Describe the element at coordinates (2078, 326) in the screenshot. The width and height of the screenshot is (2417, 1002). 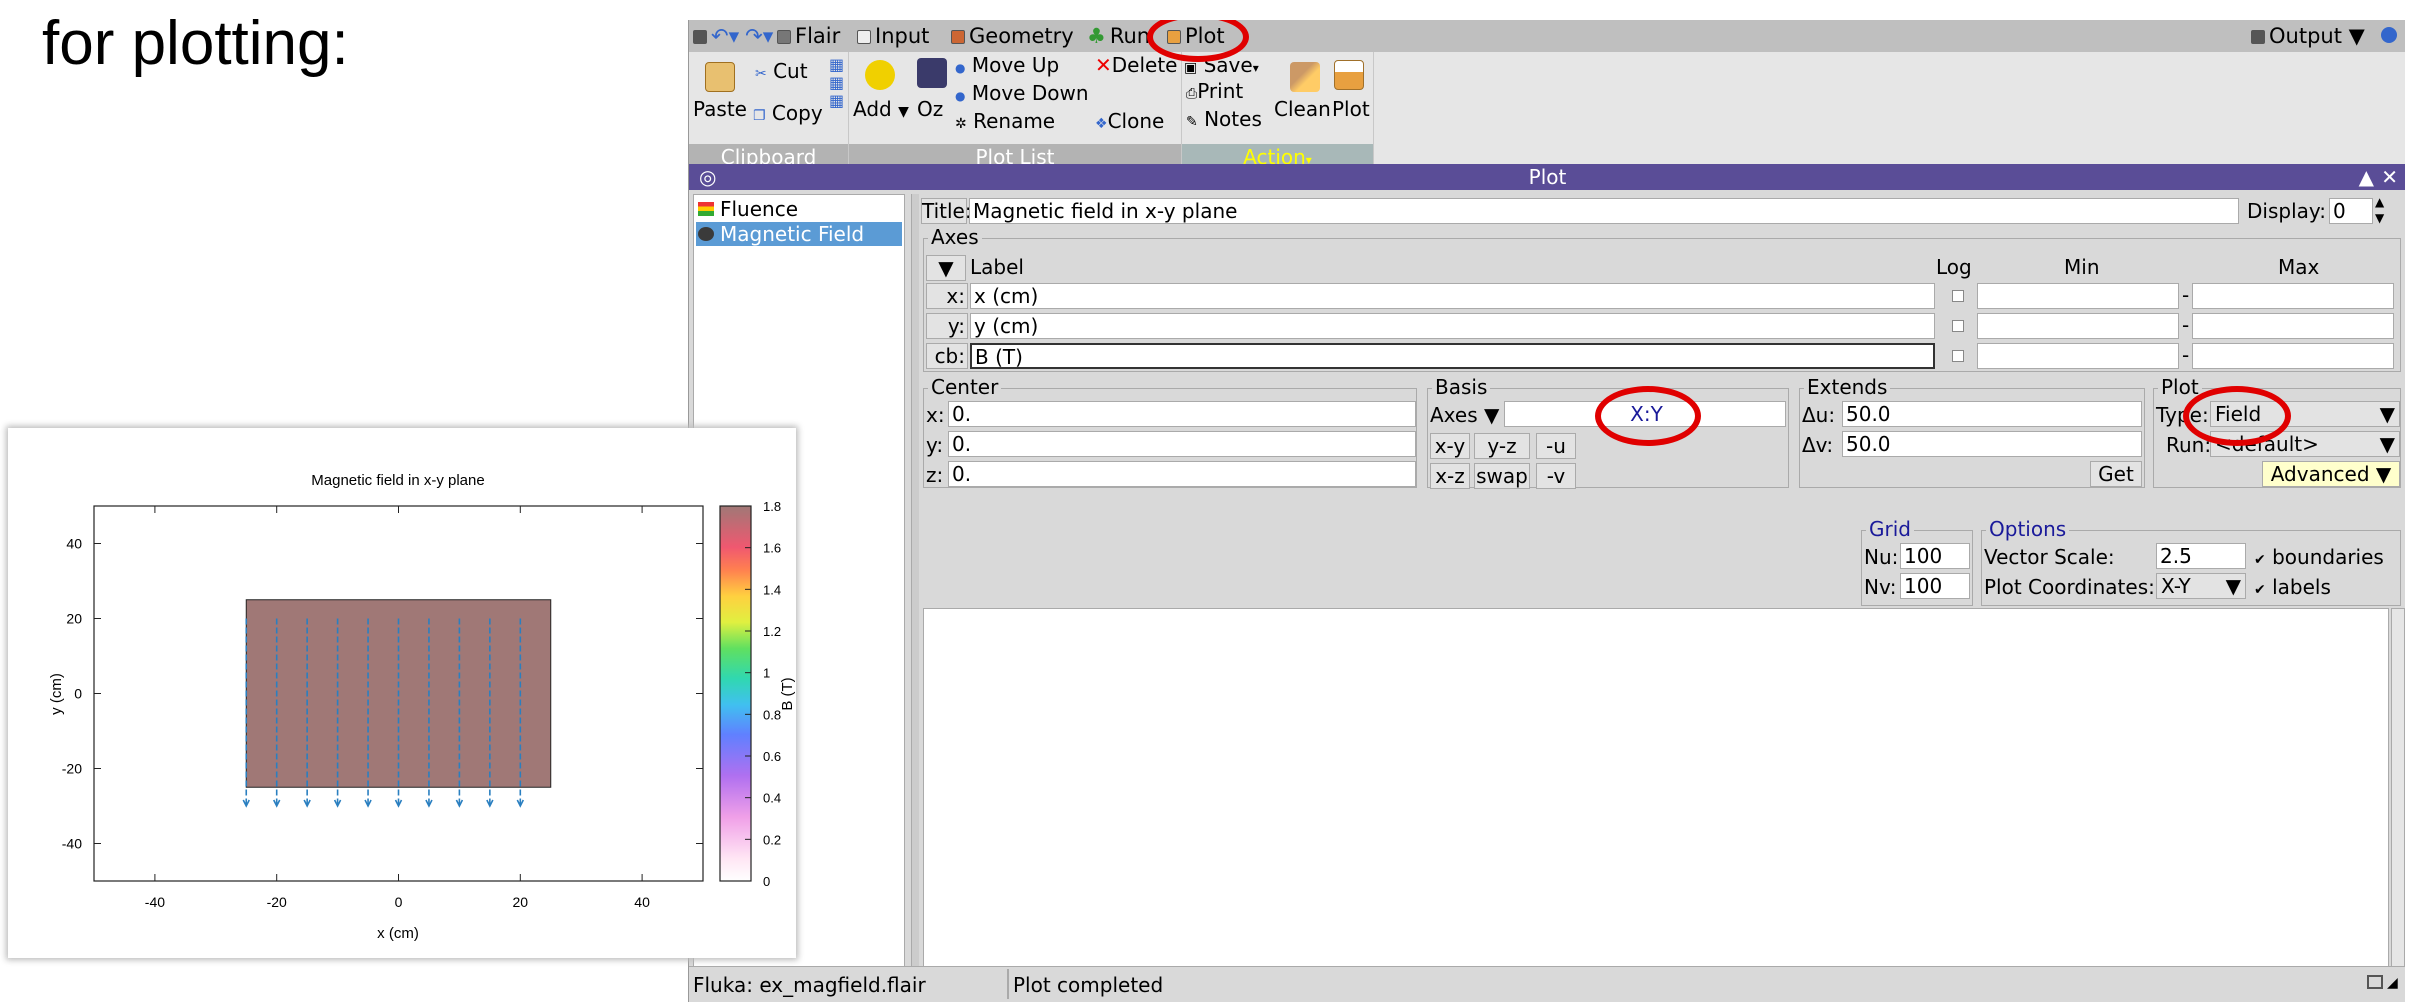
I see `axis-y-min-input` at that location.